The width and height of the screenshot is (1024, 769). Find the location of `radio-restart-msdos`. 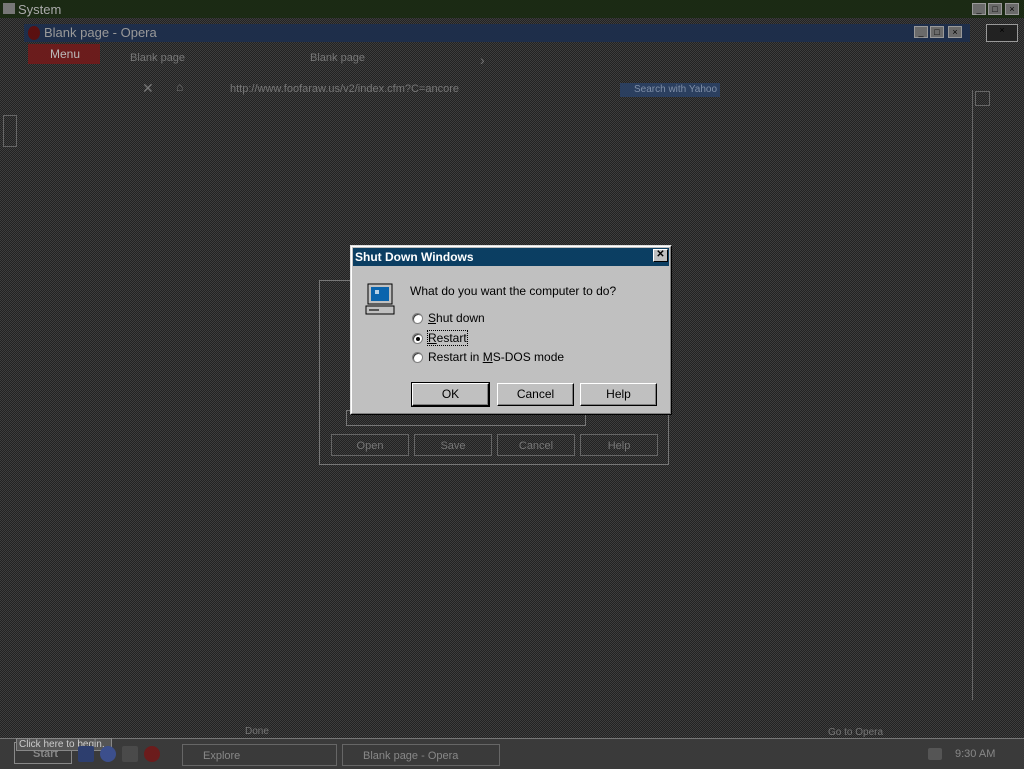

radio-restart-msdos is located at coordinates (417, 357).